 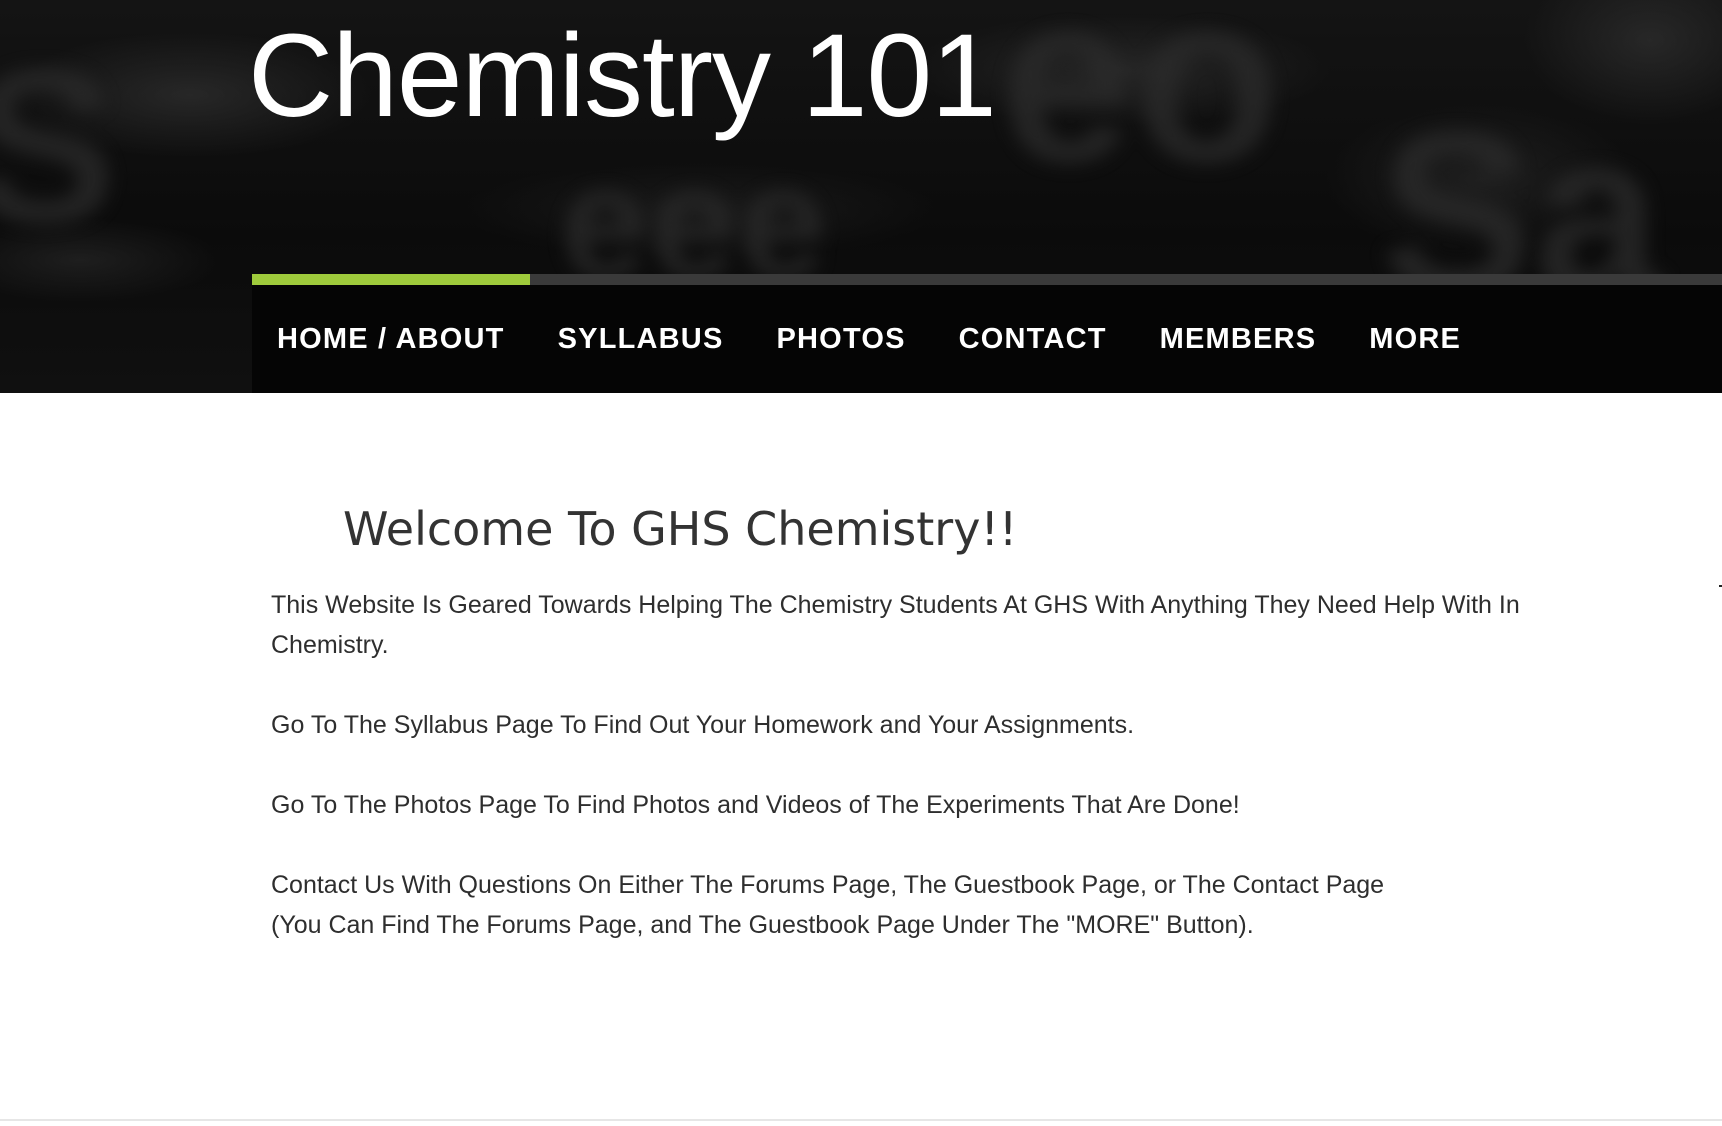 I want to click on header-background-texture: eo, so click(x=1140, y=106).